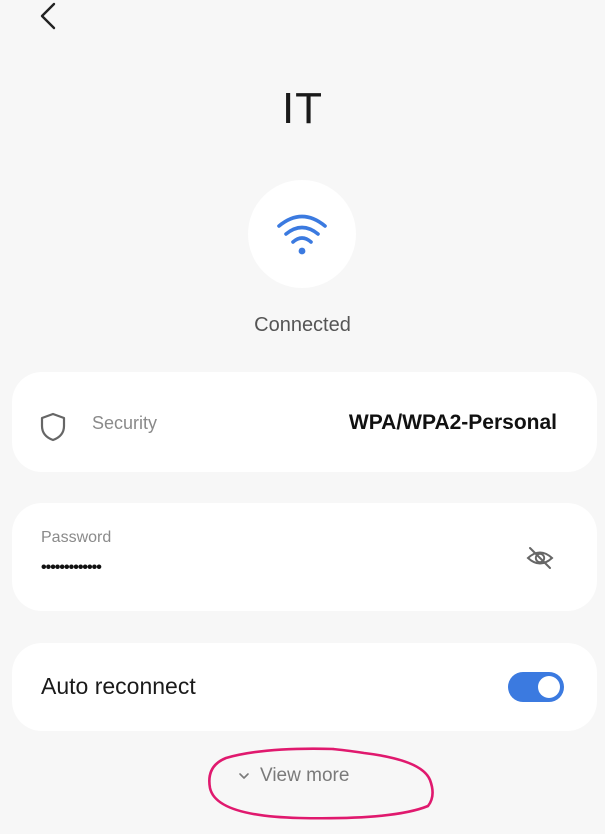 The height and width of the screenshot is (834, 605). What do you see at coordinates (118, 686) in the screenshot?
I see `auto-reconnect-label: Auto reconnect` at bounding box center [118, 686].